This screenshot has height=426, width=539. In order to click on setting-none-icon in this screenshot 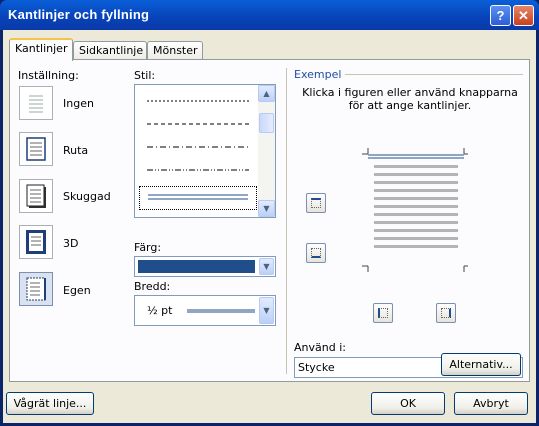, I will do `click(36, 103)`.